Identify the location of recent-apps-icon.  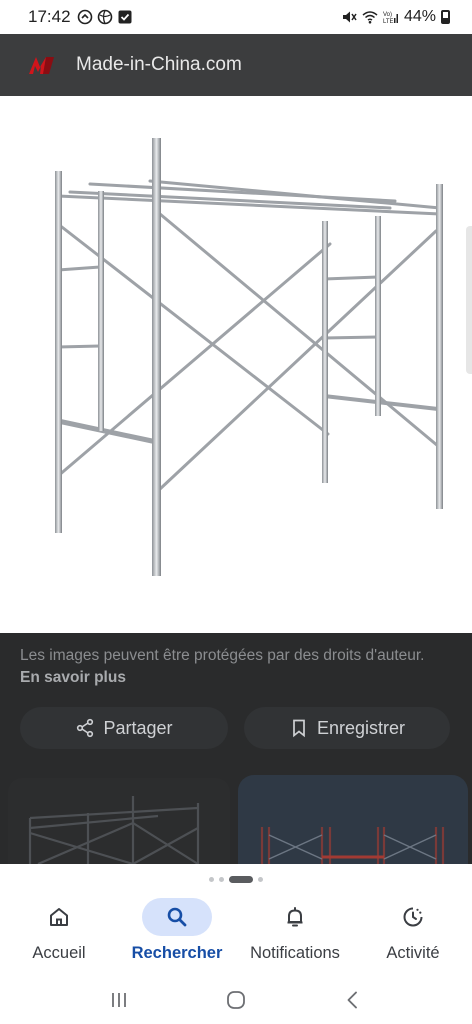
(119, 1000).